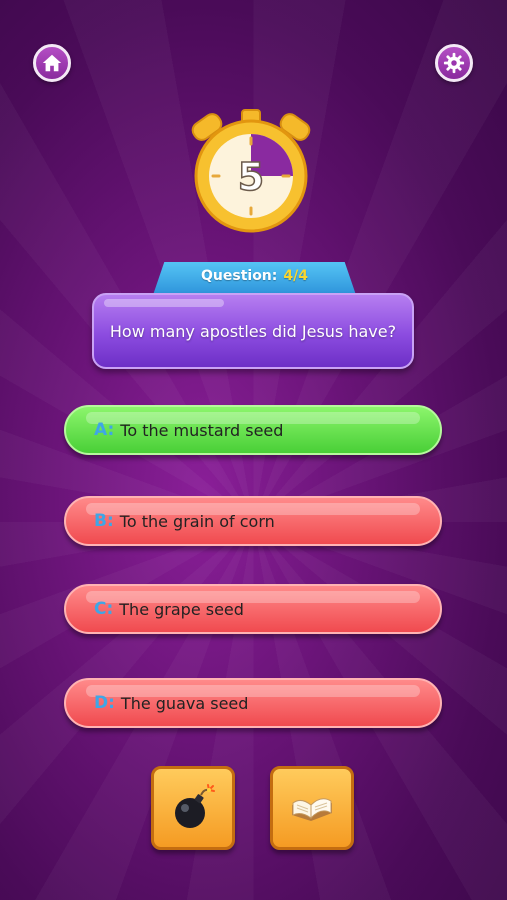  I want to click on answer-text: The guava seed, so click(184, 703).